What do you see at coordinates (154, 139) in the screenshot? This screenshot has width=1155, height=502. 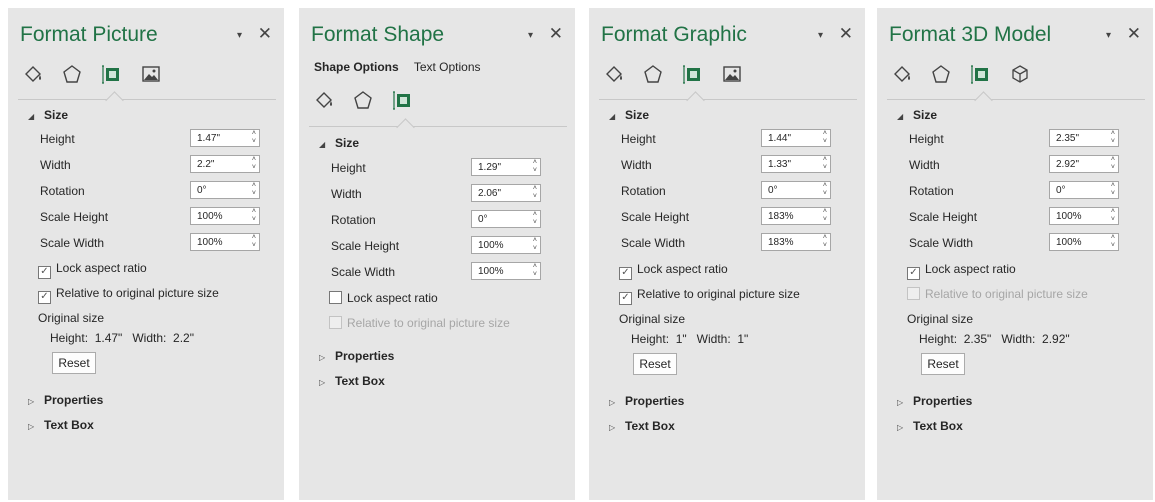 I see `height-row: Height 1.47" ˄ ˅` at bounding box center [154, 139].